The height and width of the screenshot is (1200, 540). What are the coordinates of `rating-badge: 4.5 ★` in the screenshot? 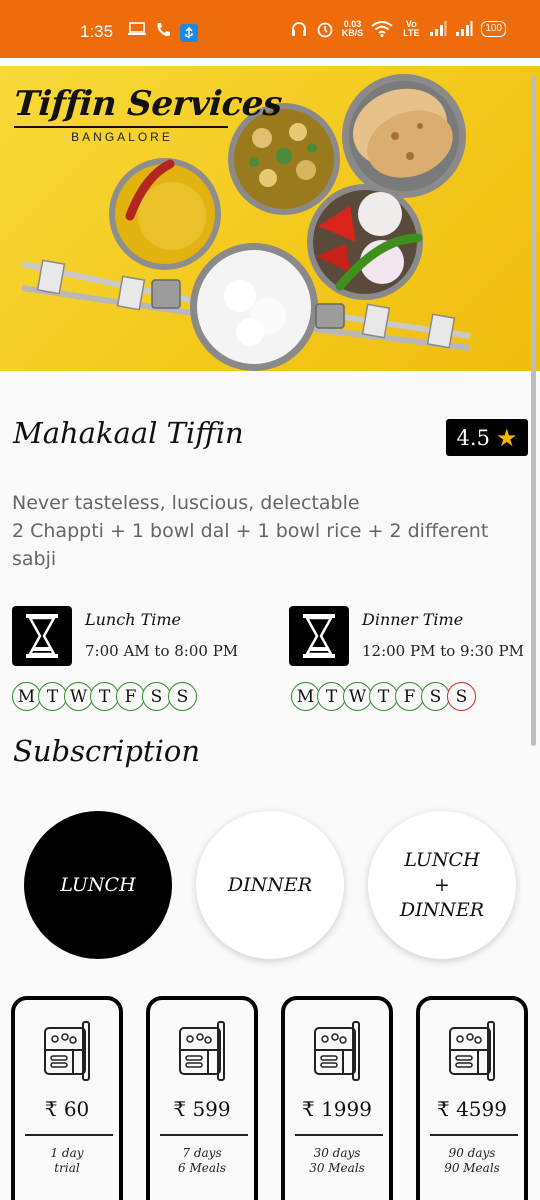 It's located at (487, 437).